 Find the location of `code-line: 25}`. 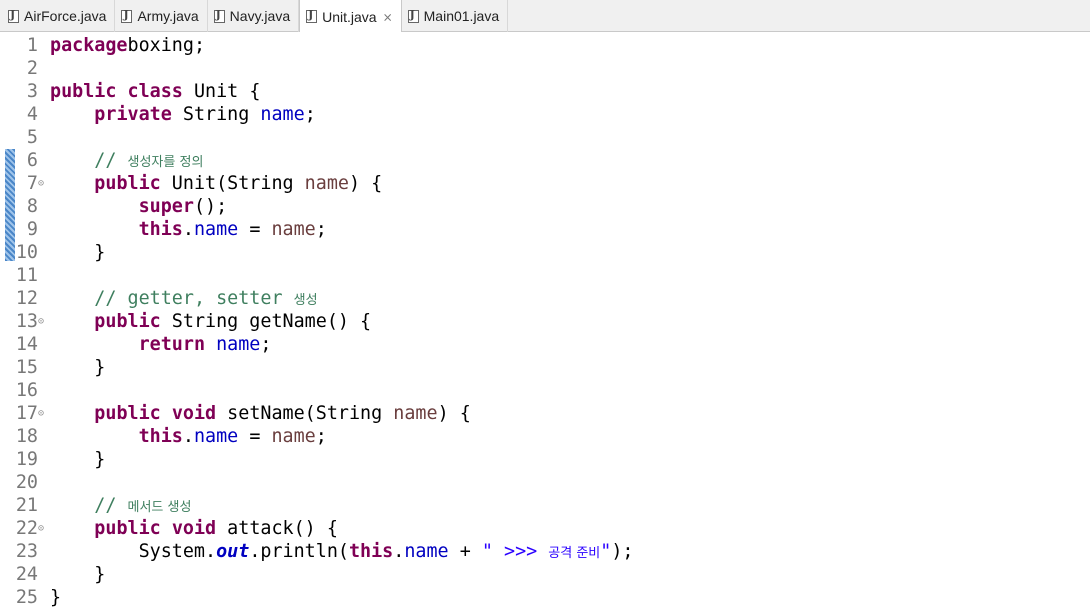

code-line: 25} is located at coordinates (545, 597).